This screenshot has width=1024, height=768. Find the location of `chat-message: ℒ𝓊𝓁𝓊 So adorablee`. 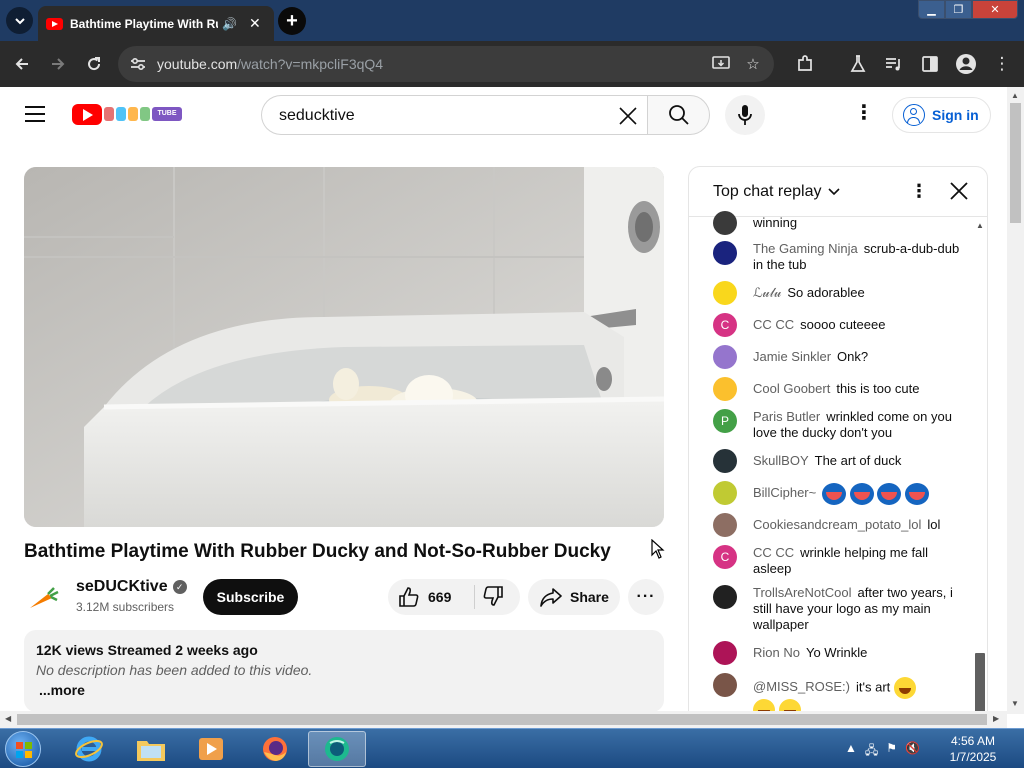

chat-message: ℒ𝓊𝓁𝓊 So adorablee is located at coordinates (838, 293).